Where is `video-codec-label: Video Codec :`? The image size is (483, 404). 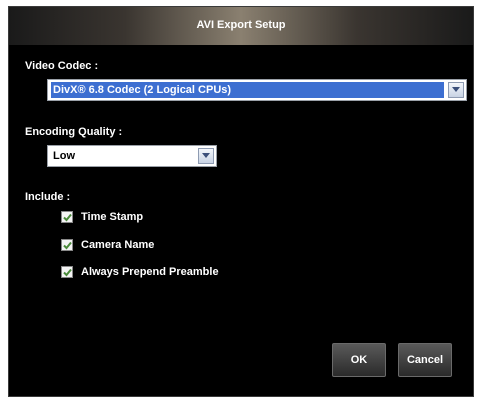
video-codec-label: Video Codec : is located at coordinates (62, 66).